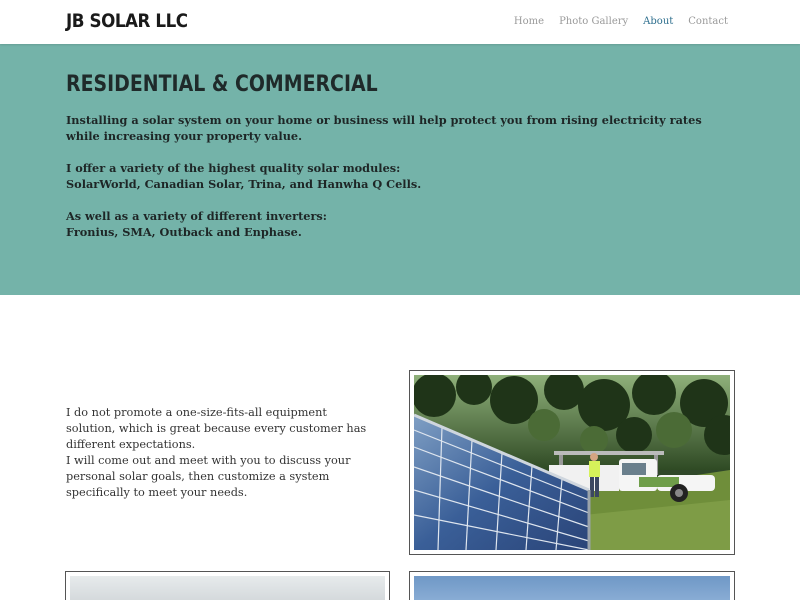  What do you see at coordinates (184, 136) in the screenshot?
I see `hero-line: while increasing your property value.` at bounding box center [184, 136].